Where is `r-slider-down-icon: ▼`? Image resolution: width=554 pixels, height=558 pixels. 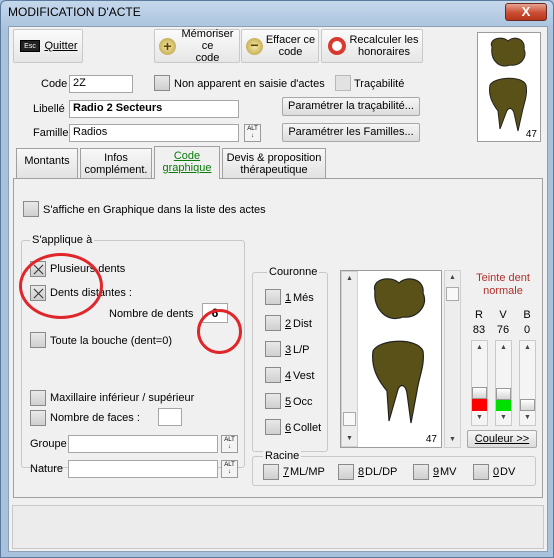
r-slider-down-icon: ▼ is located at coordinates (479, 418).